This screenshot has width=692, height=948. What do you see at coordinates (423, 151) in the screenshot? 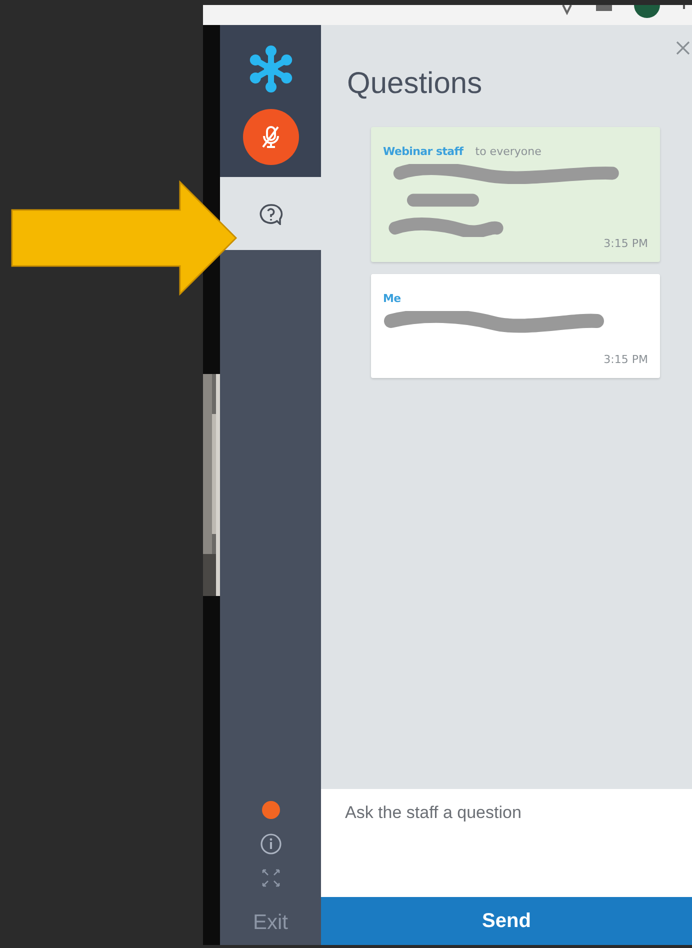
I see `sender-name: Webinar staff` at bounding box center [423, 151].